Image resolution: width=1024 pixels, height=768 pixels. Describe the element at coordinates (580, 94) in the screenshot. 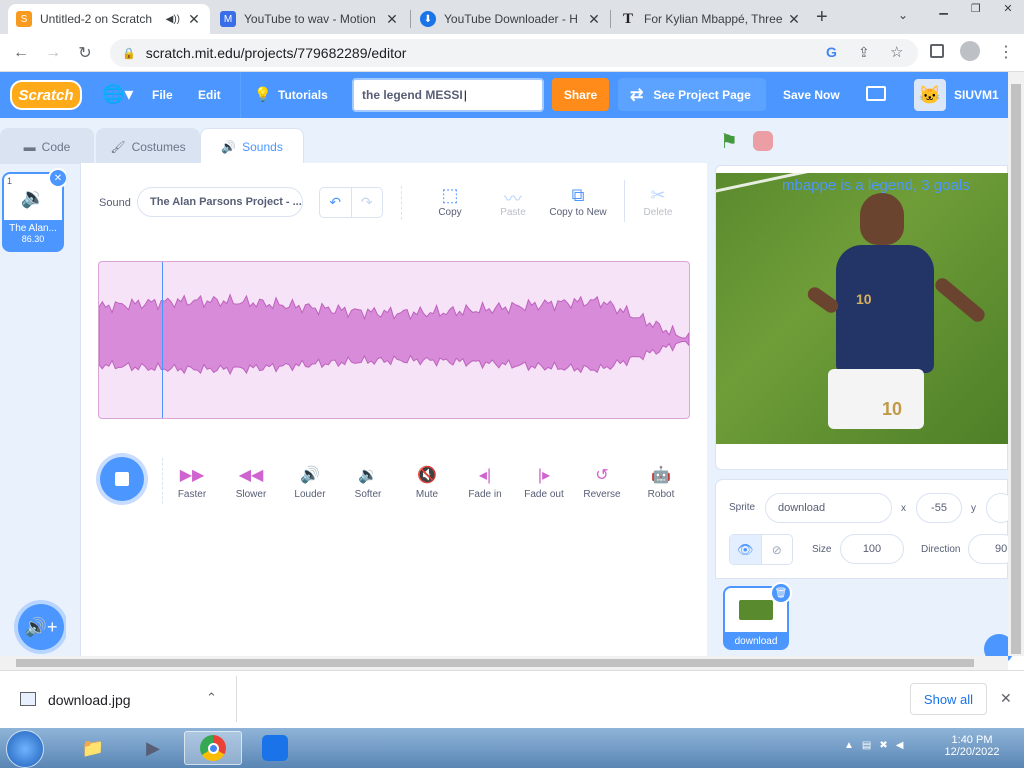

I see `share-button: Share` at that location.